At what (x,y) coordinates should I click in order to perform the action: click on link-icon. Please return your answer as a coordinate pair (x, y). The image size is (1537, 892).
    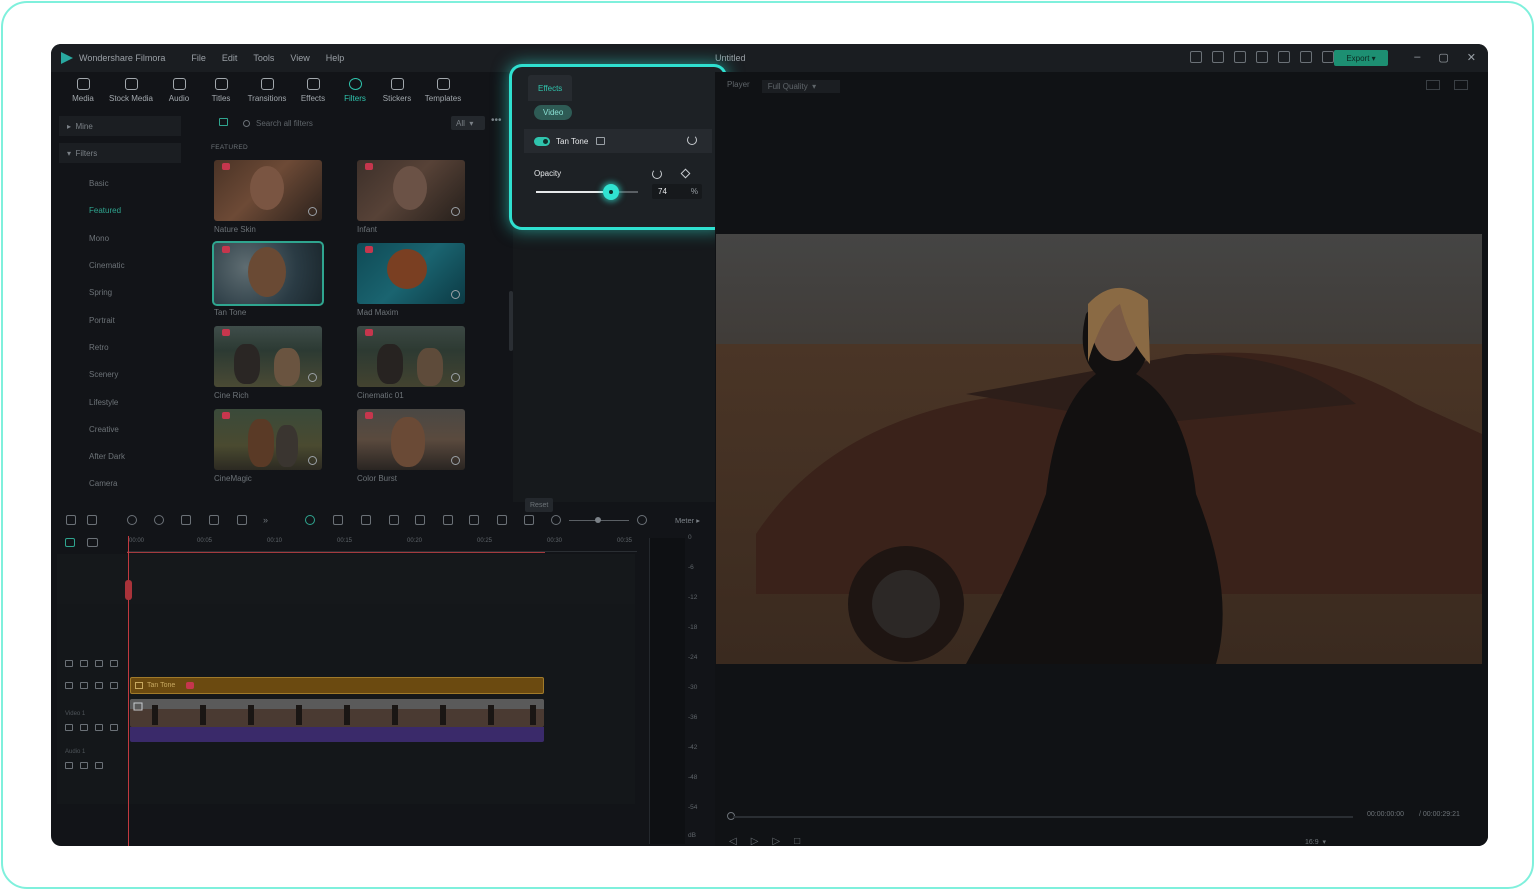
    Looking at the image, I should click on (70, 542).